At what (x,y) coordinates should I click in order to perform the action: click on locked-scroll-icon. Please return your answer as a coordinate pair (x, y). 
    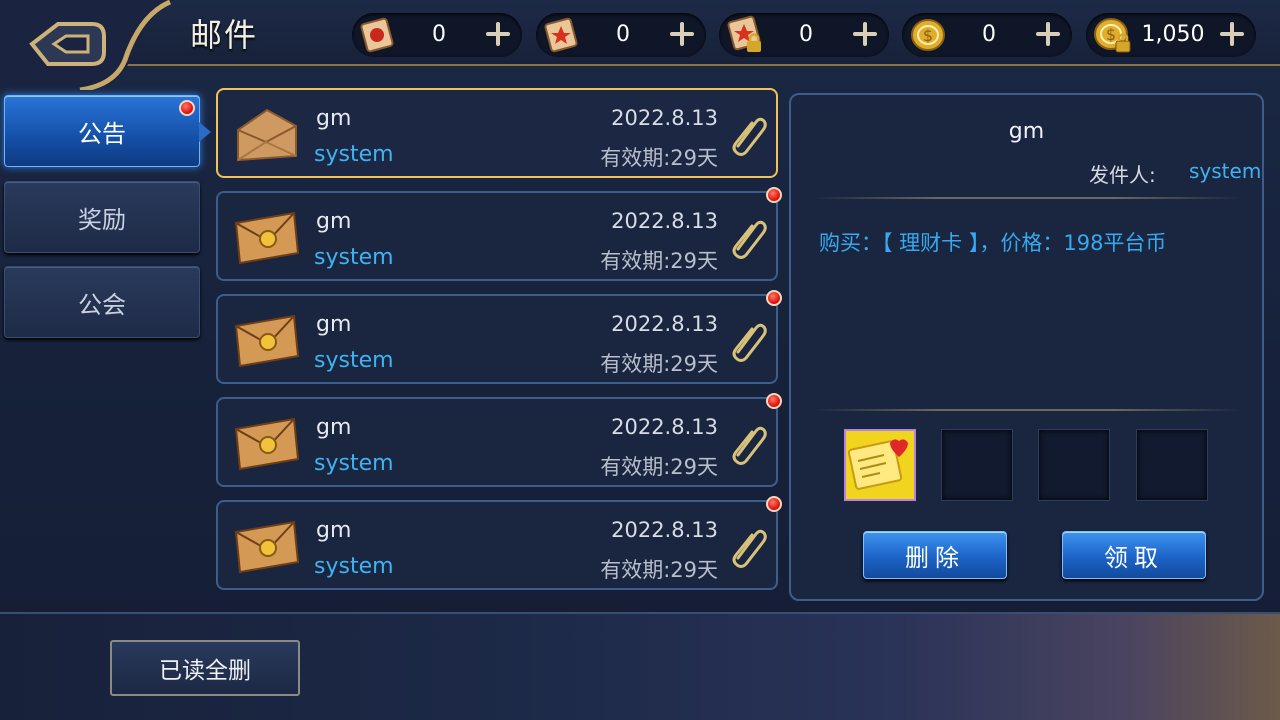
    Looking at the image, I should click on (744, 33).